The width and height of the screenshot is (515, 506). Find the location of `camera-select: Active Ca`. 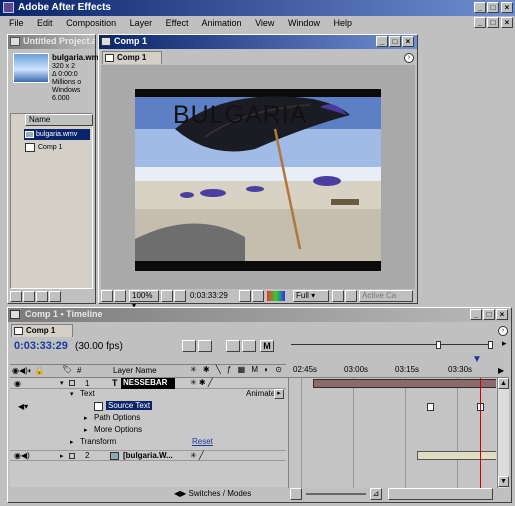

camera-select: Active Ca is located at coordinates (386, 296).